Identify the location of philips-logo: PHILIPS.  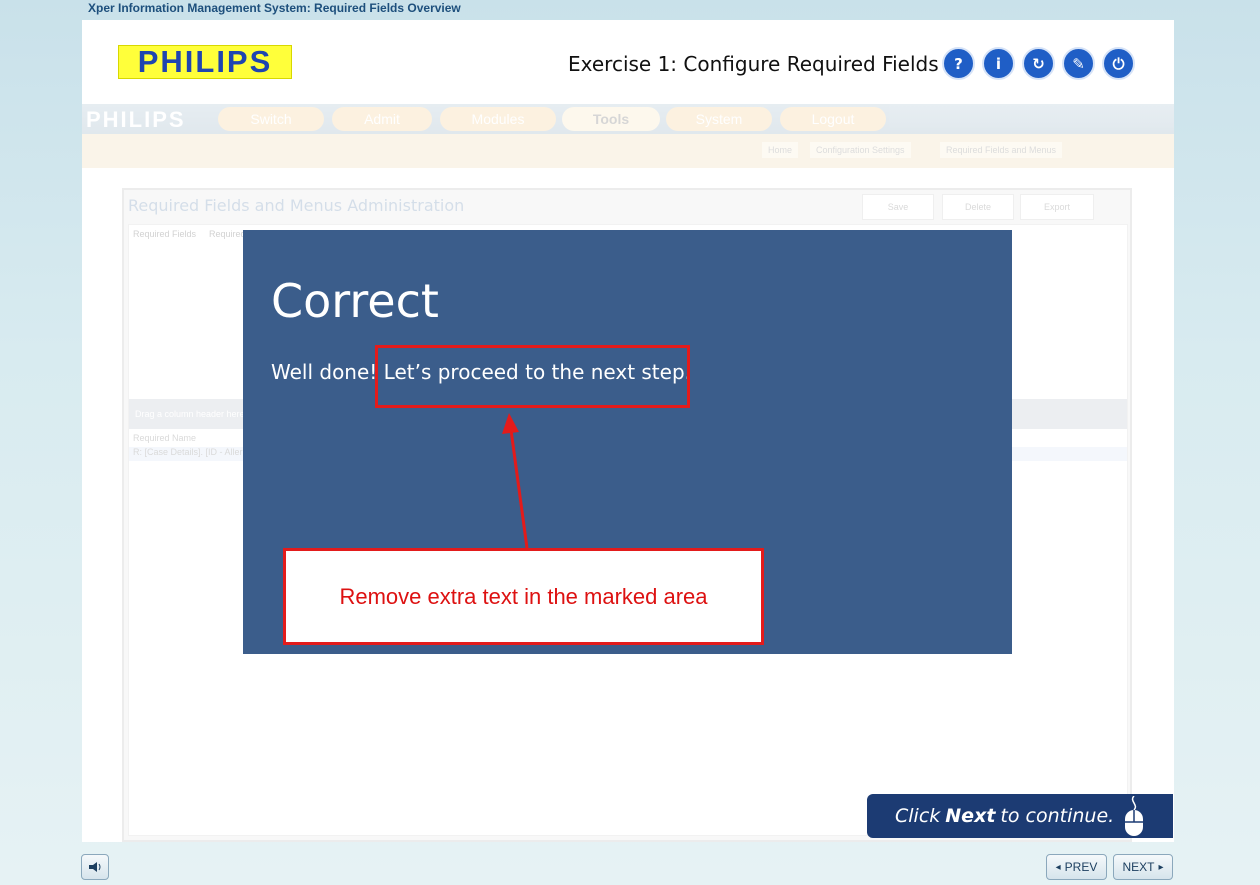
(205, 61).